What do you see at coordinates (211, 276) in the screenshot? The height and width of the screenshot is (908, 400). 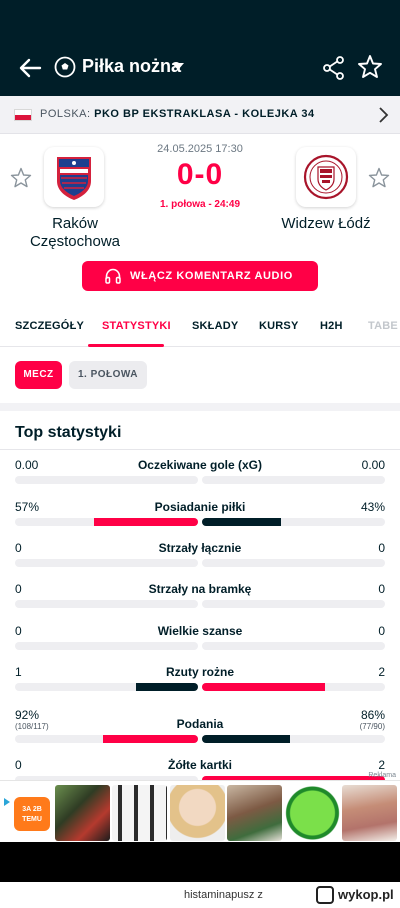 I see `audio-commentary-label: WŁĄCZ KOMENTARZ AUDIO` at bounding box center [211, 276].